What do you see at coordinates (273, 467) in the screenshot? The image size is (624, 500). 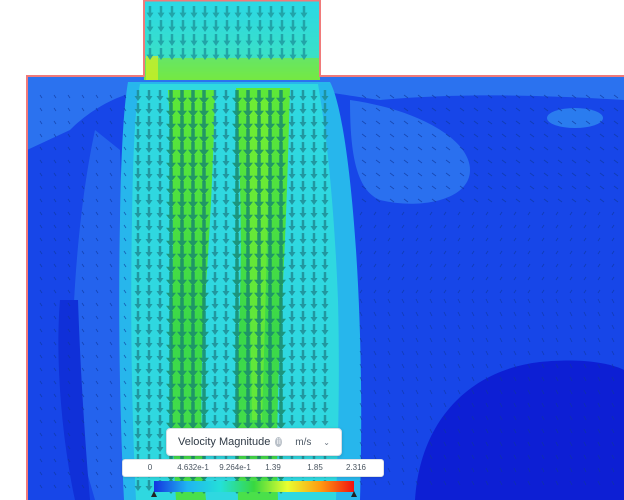 I see `legend-tick-label: 1.39` at bounding box center [273, 467].